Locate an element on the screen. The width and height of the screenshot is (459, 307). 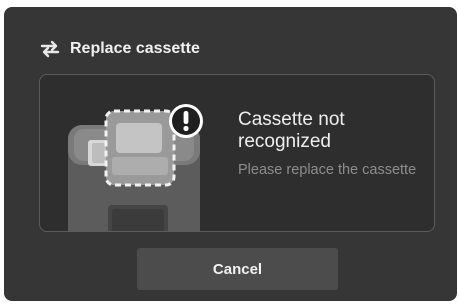
dialog-header: Replace cassette is located at coordinates (119, 49).